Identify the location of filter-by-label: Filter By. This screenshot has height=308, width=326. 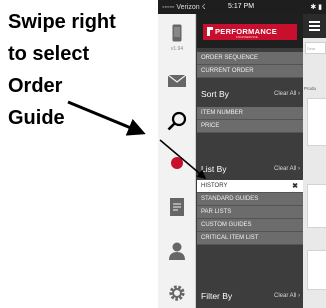
(217, 296).